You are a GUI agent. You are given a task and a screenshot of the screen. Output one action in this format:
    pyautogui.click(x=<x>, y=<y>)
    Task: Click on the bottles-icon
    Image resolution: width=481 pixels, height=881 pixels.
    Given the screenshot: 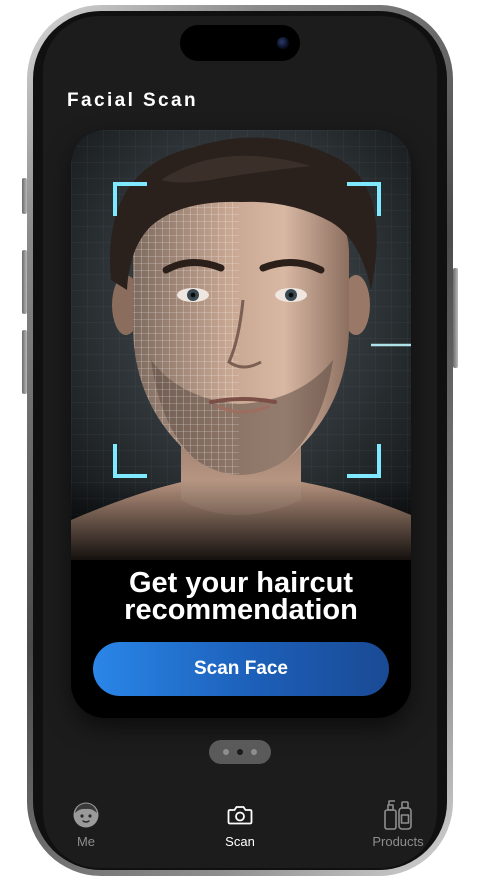 What is the action you would take?
    pyautogui.click(x=398, y=815)
    